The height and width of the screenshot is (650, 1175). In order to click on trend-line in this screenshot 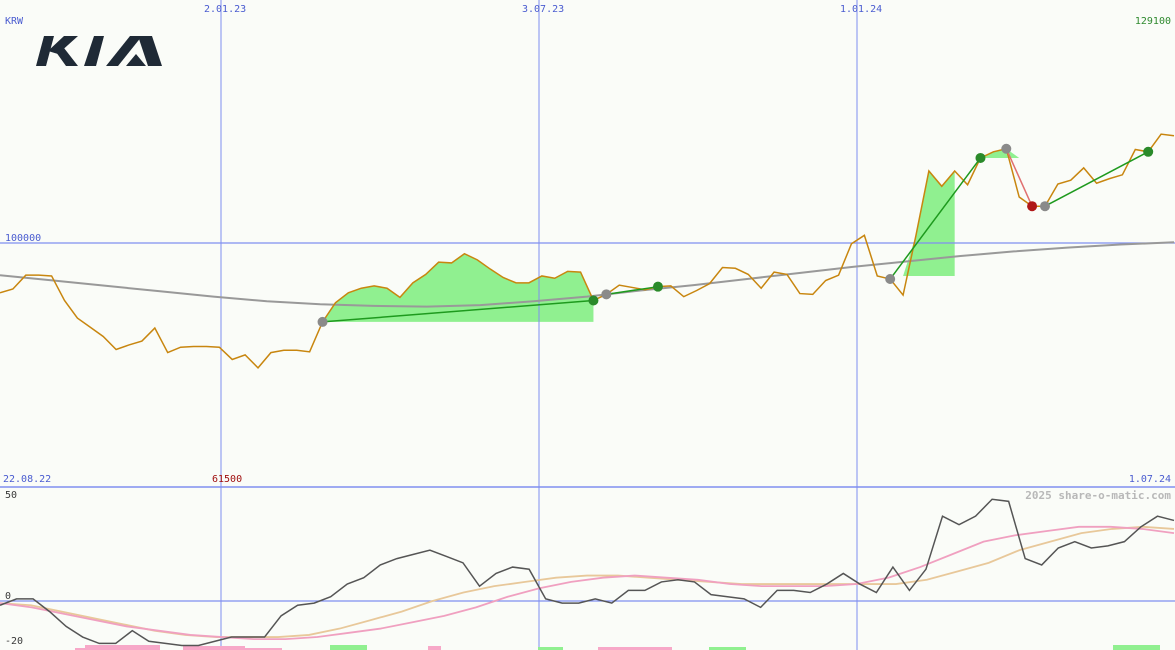, I will do `click(1096, 179)`.